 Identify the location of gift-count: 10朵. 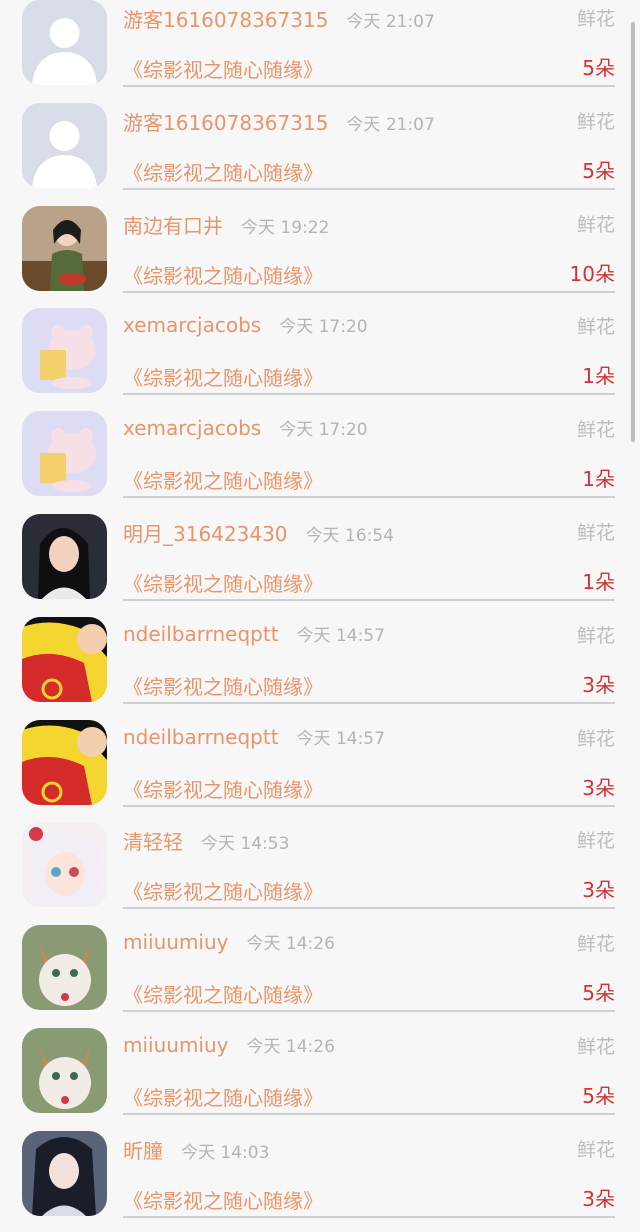
(592, 273).